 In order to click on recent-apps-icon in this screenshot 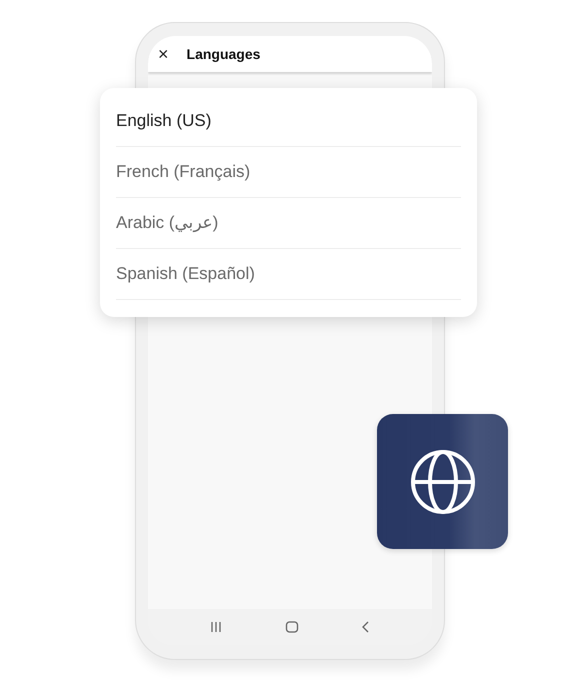, I will do `click(216, 627)`.